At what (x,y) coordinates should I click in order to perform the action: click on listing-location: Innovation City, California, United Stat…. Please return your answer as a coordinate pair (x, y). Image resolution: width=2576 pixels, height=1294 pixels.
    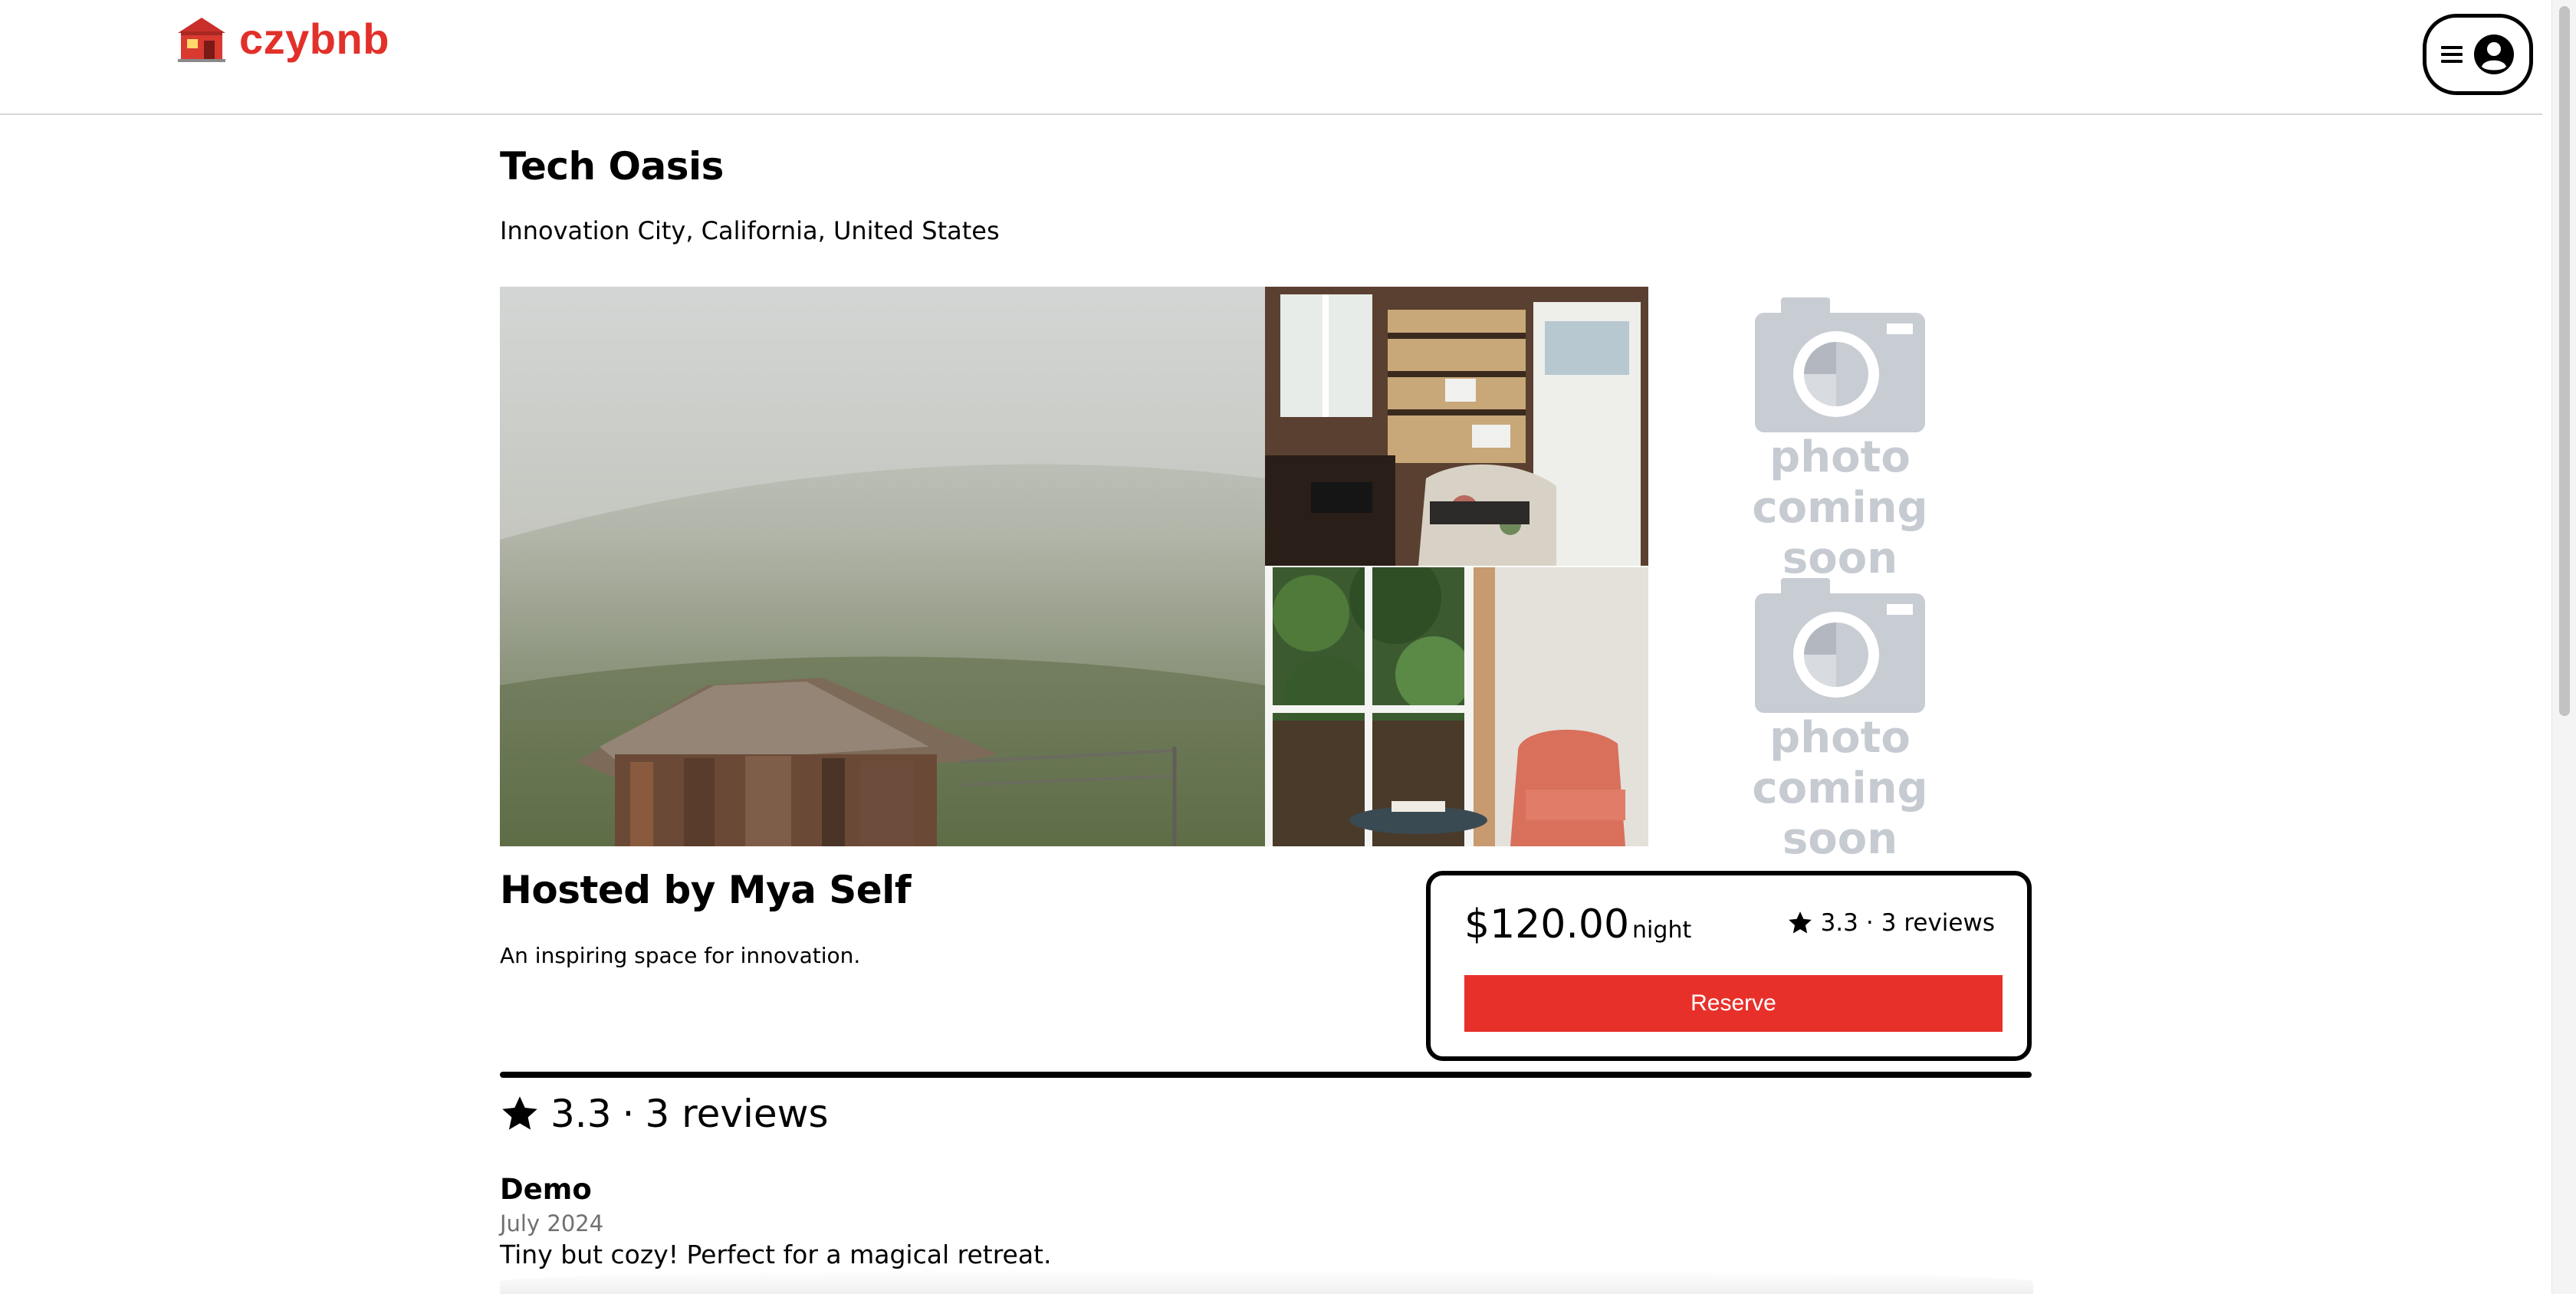
    Looking at the image, I should click on (750, 231).